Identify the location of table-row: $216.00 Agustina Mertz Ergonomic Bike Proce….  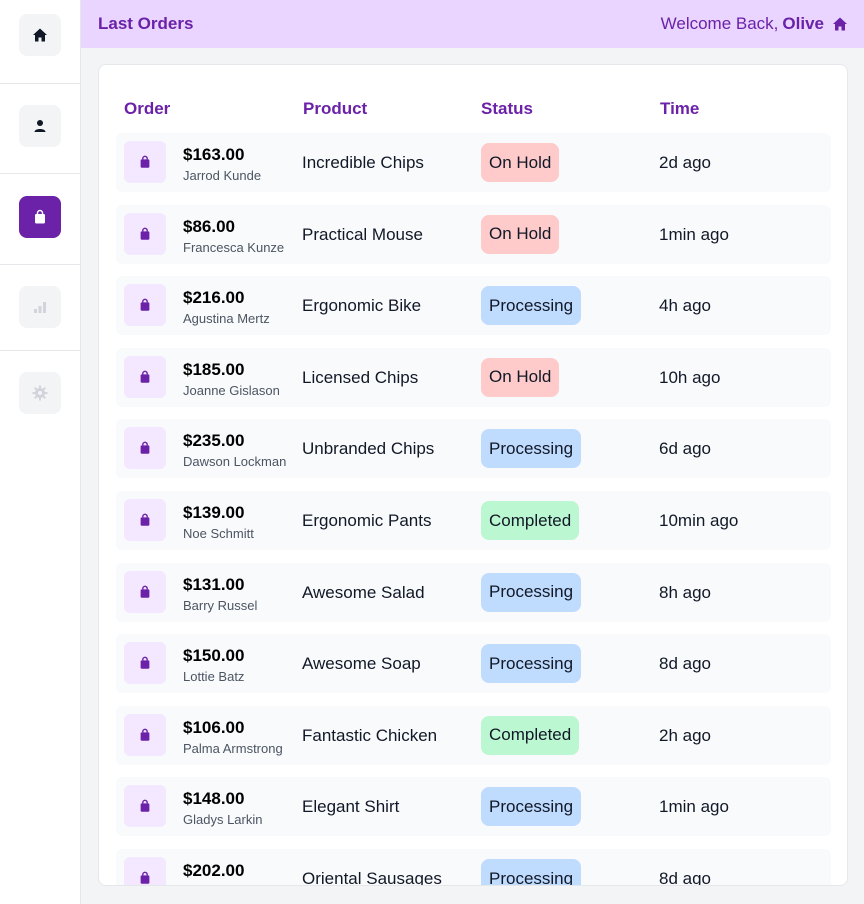
(473, 306).